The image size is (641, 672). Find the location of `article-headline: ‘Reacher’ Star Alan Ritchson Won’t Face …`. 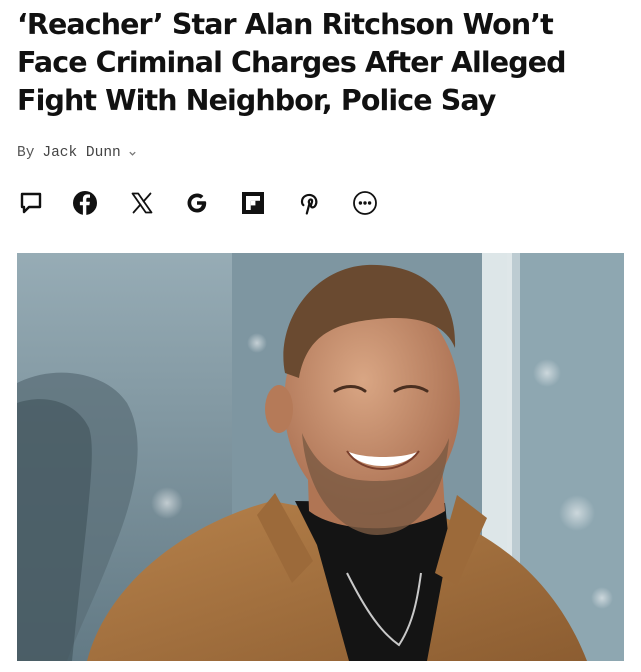

article-headline: ‘Reacher’ Star Alan Ritchson Won’t Face … is located at coordinates (292, 62).